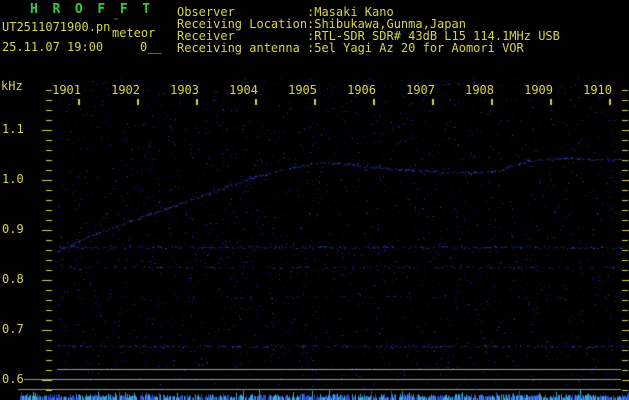 The width and height of the screenshot is (629, 400). Describe the element at coordinates (66, 90) in the screenshot. I see `x-axis-tick-label: 1901` at that location.